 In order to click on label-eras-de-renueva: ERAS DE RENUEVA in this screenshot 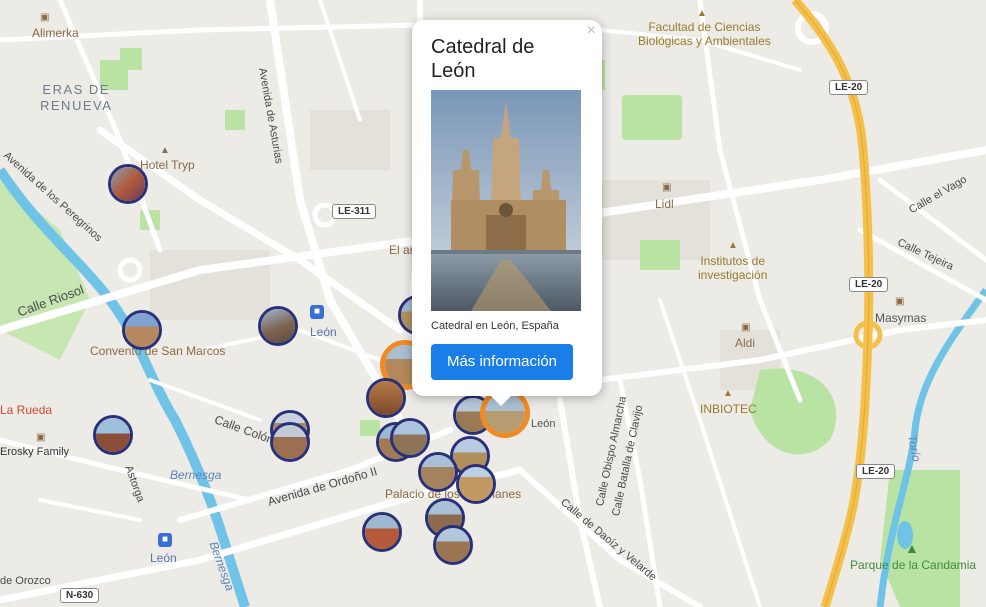, I will do `click(76, 97)`.